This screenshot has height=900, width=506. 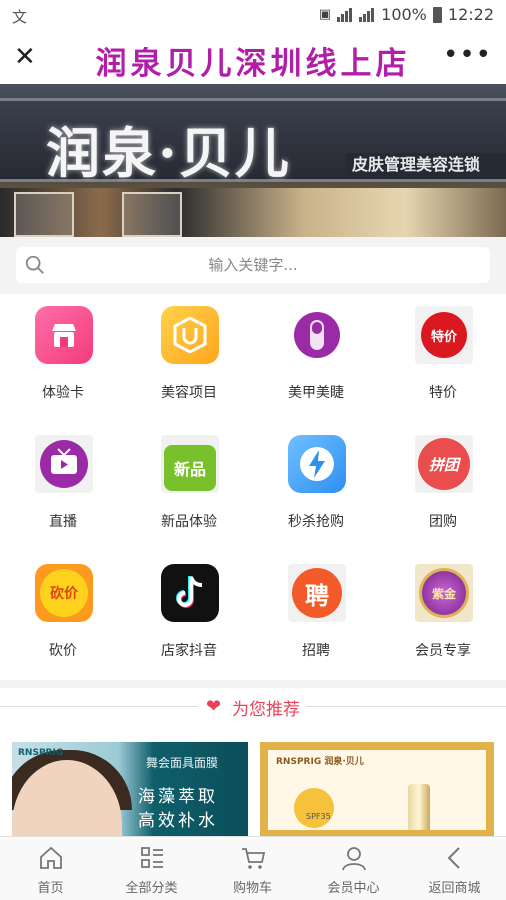 What do you see at coordinates (317, 464) in the screenshot?
I see `lightning-icon` at bounding box center [317, 464].